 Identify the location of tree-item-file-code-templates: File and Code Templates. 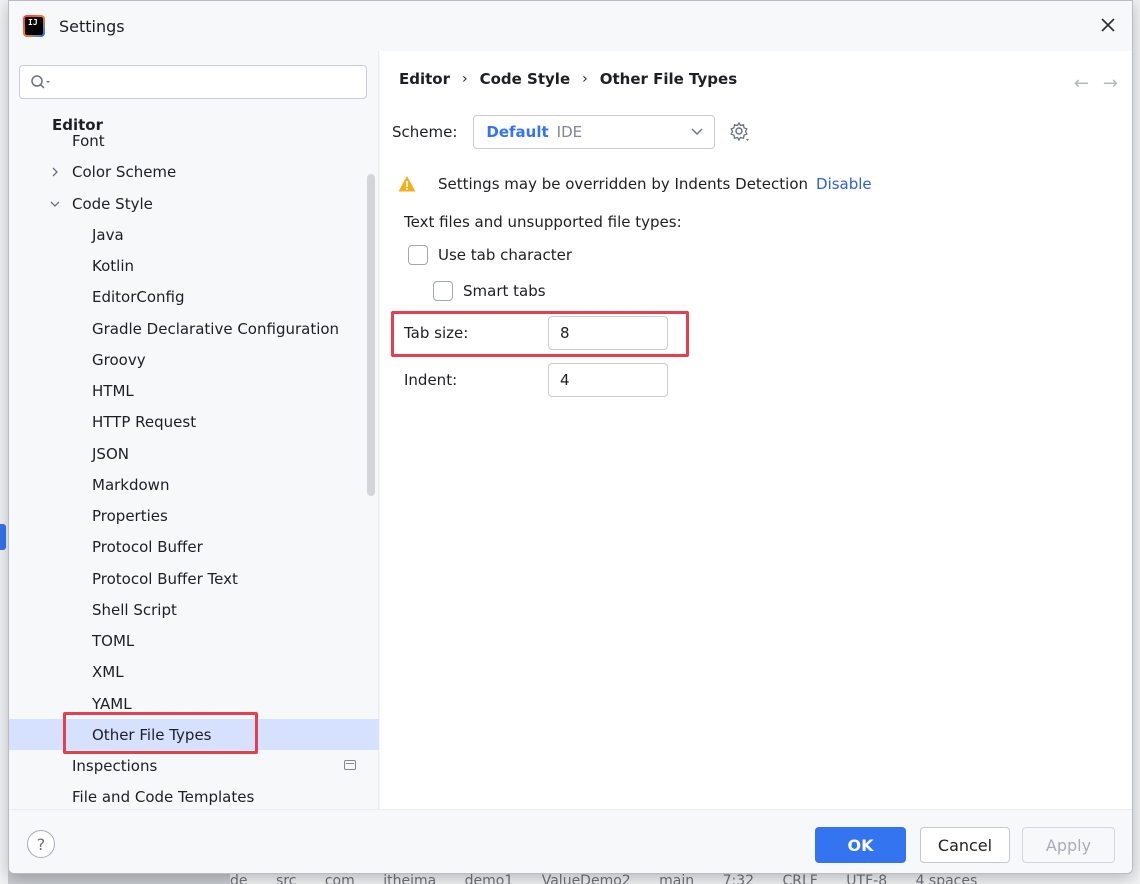
(194, 795).